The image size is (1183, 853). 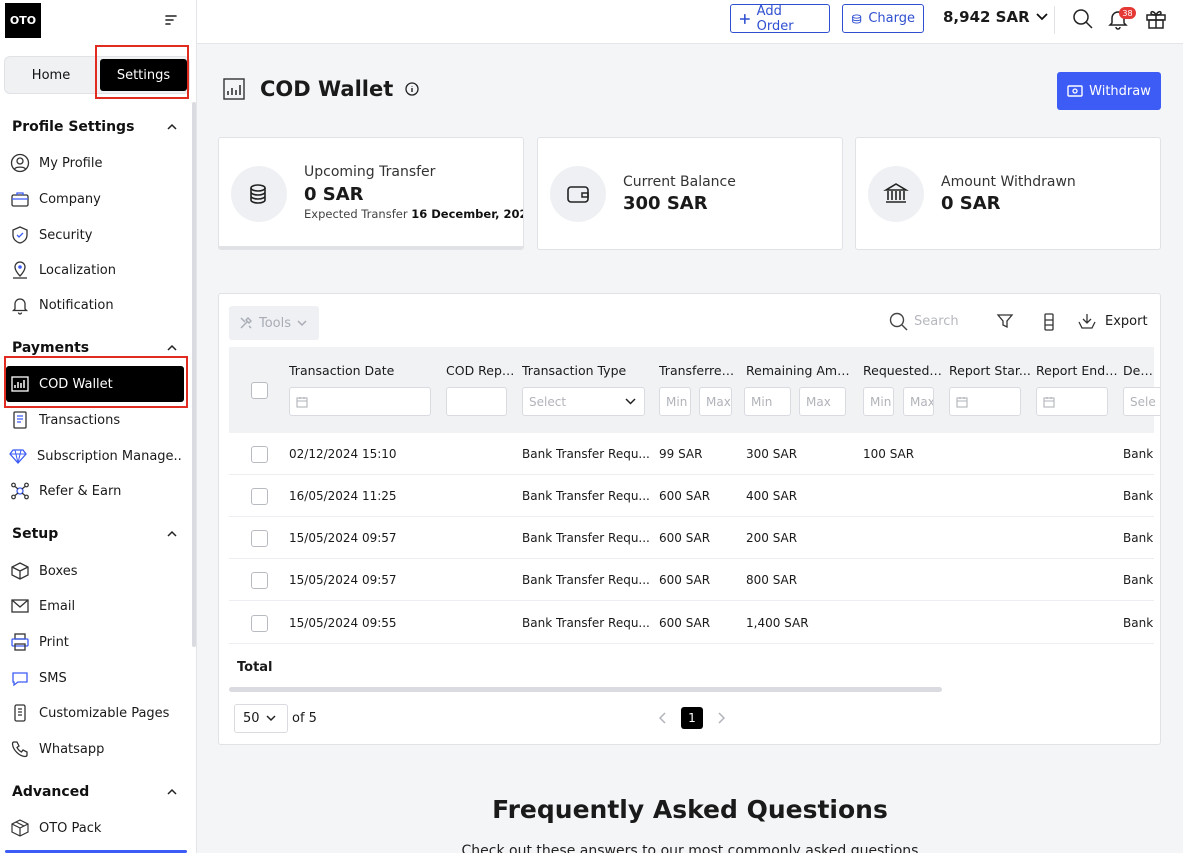 I want to click on table-search: Search, so click(x=924, y=321).